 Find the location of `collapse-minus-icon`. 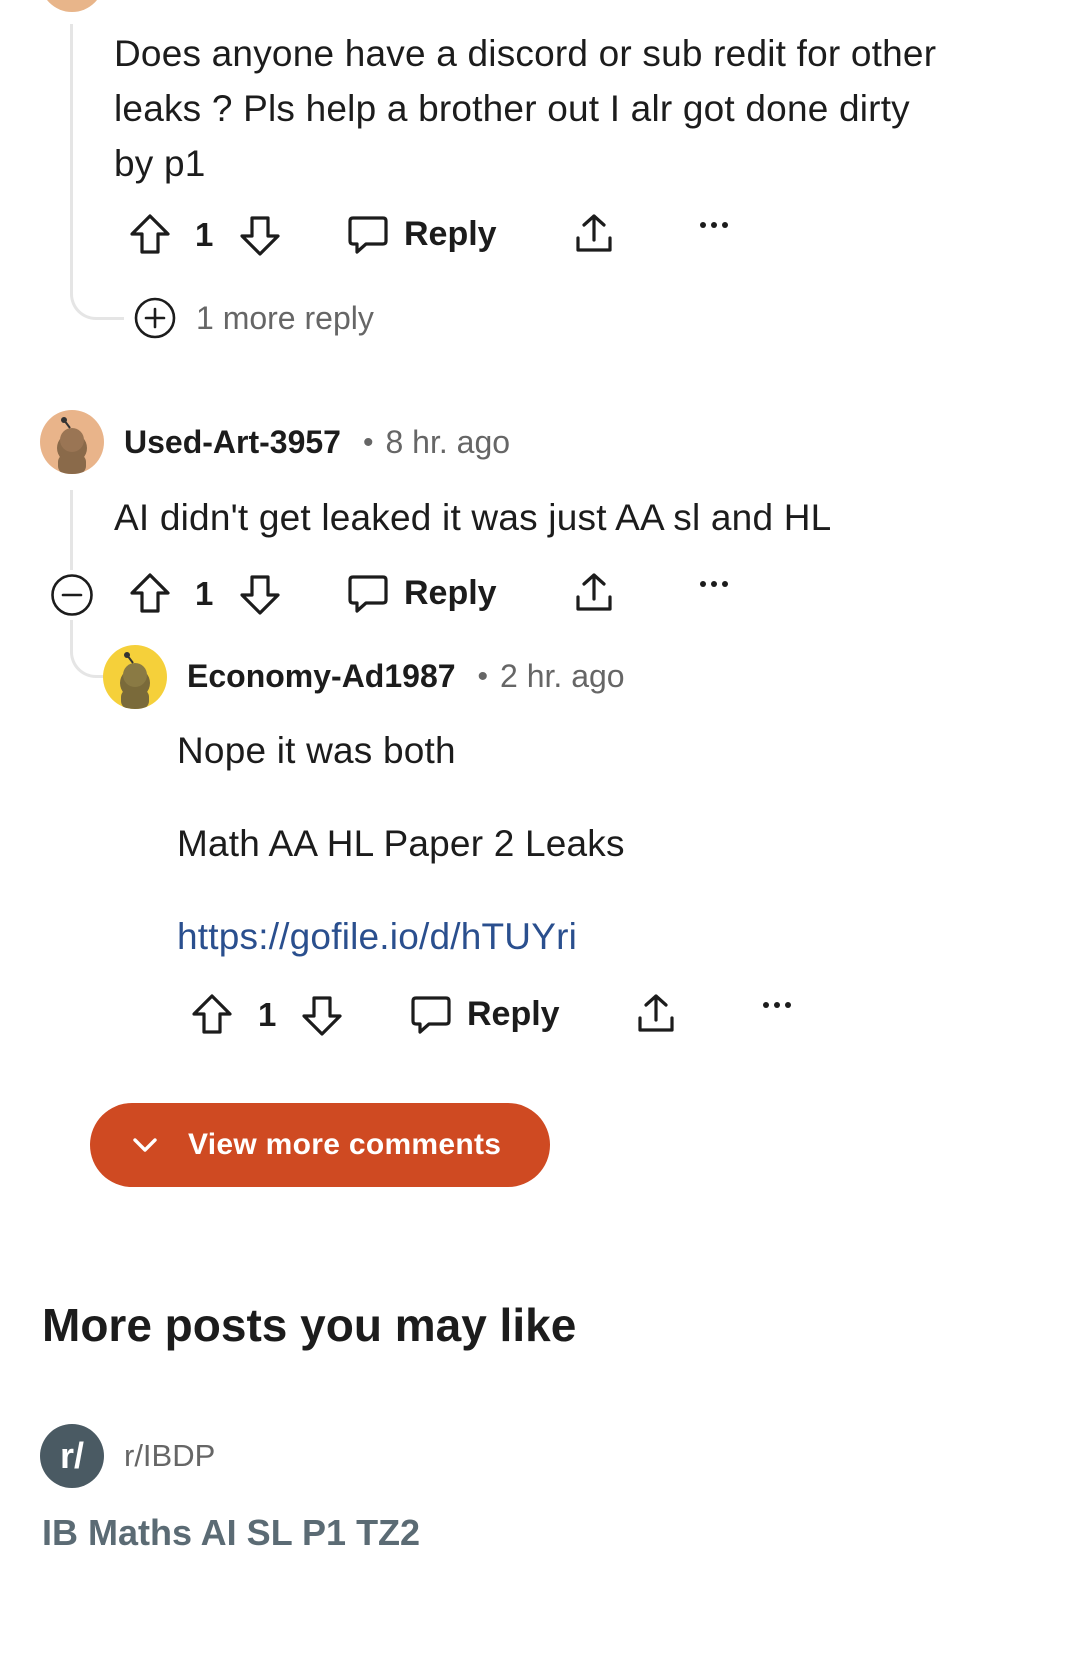

collapse-minus-icon is located at coordinates (72, 595).